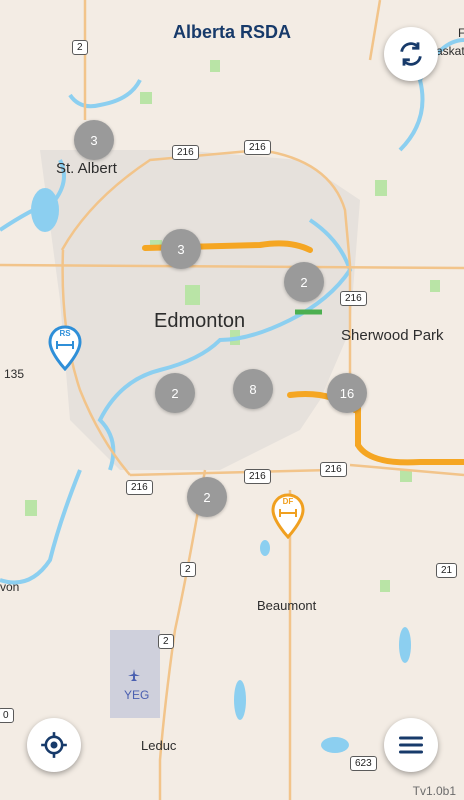 Image resolution: width=464 pixels, height=800 pixels. Describe the element at coordinates (288, 501) in the screenshot. I see `dangerous-facility-marker-label: DF` at that location.